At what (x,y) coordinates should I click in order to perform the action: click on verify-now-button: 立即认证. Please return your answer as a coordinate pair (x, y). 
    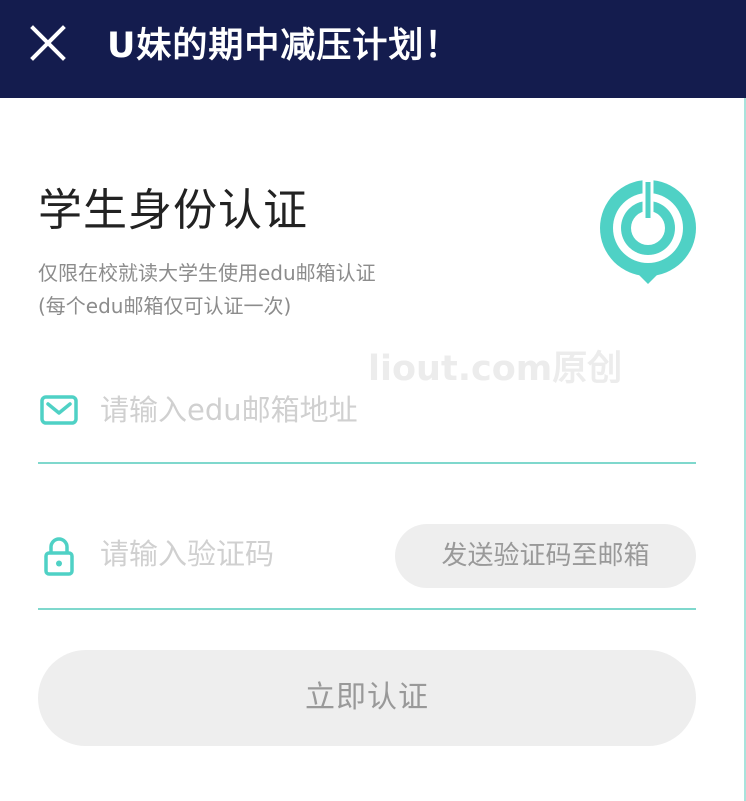
    Looking at the image, I should click on (367, 698).